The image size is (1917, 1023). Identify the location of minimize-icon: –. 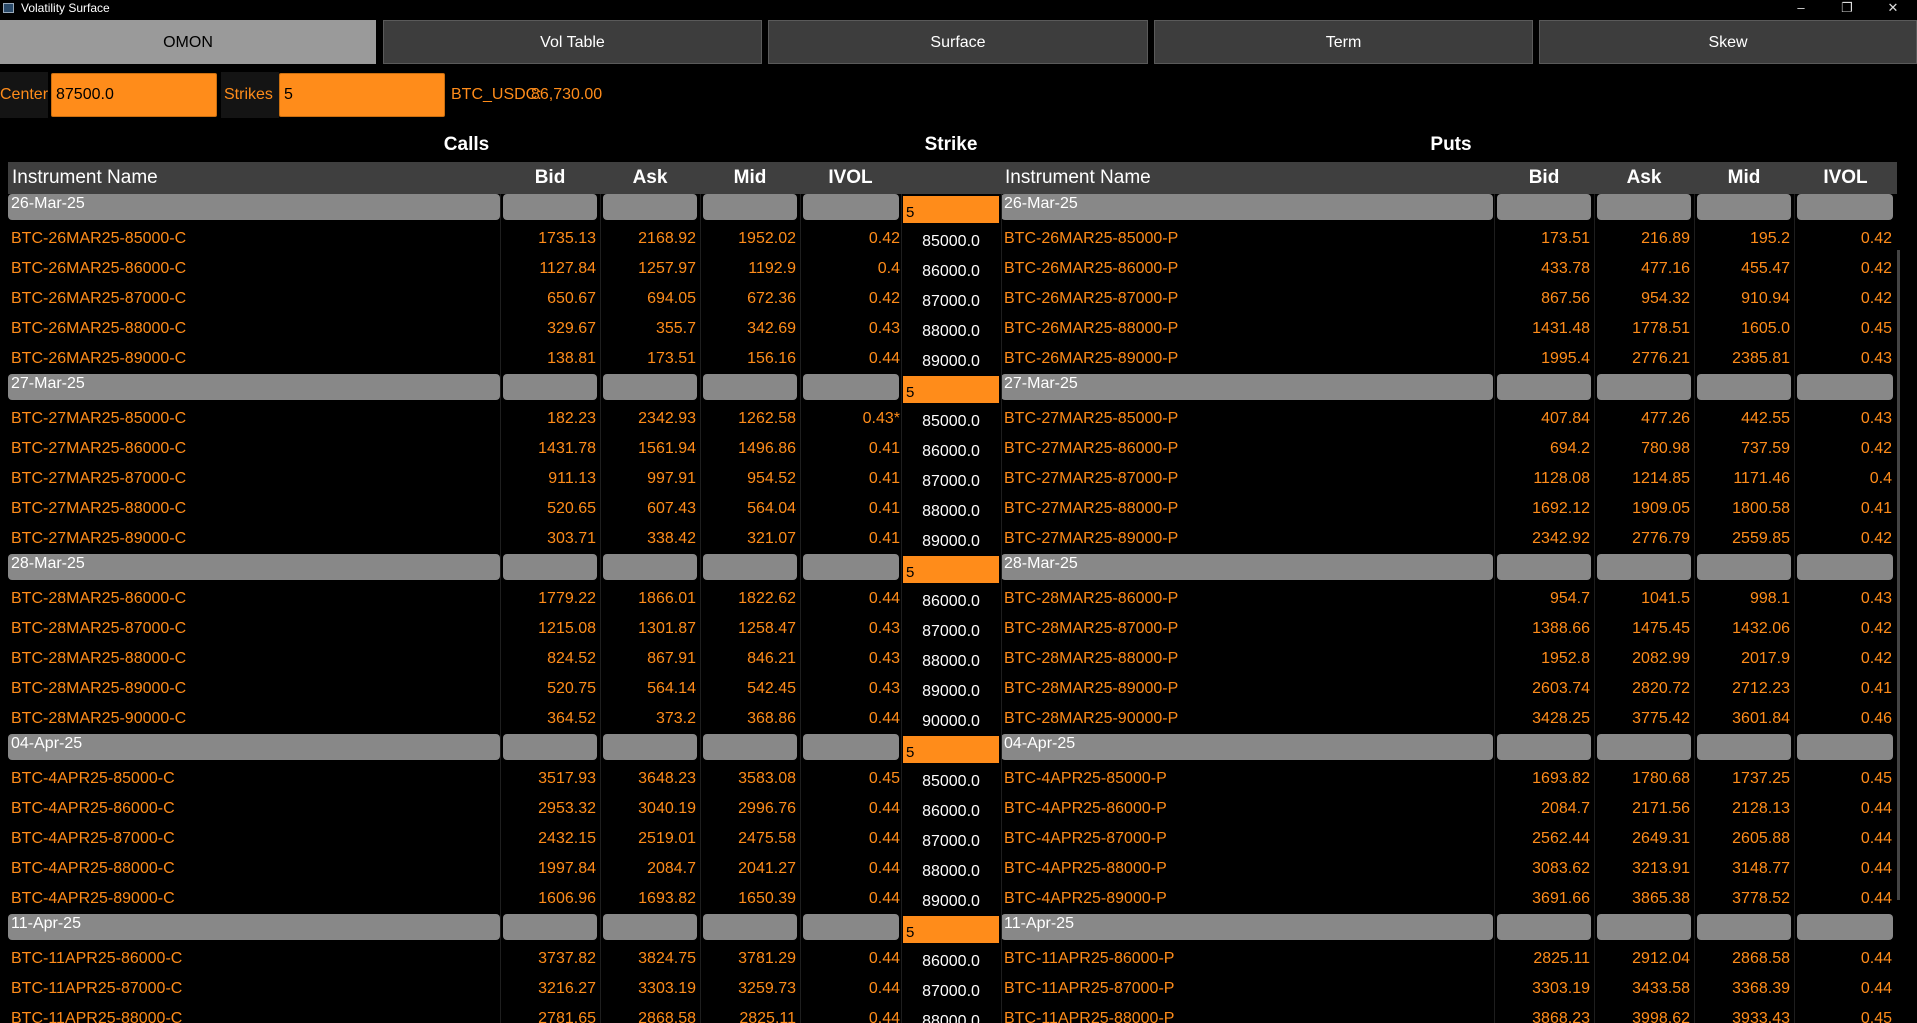
(1801, 8).